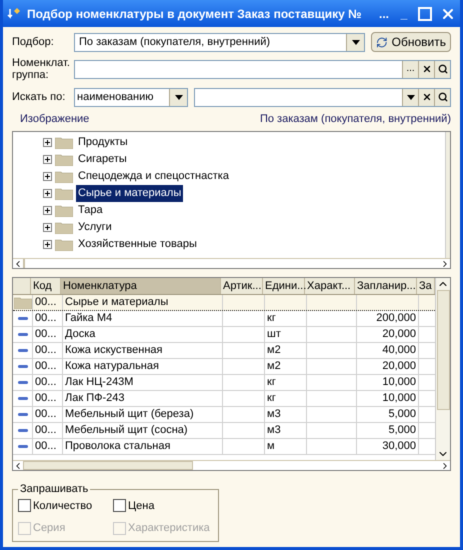  What do you see at coordinates (141, 286) in the screenshot?
I see `column-header: Номенклатура` at bounding box center [141, 286].